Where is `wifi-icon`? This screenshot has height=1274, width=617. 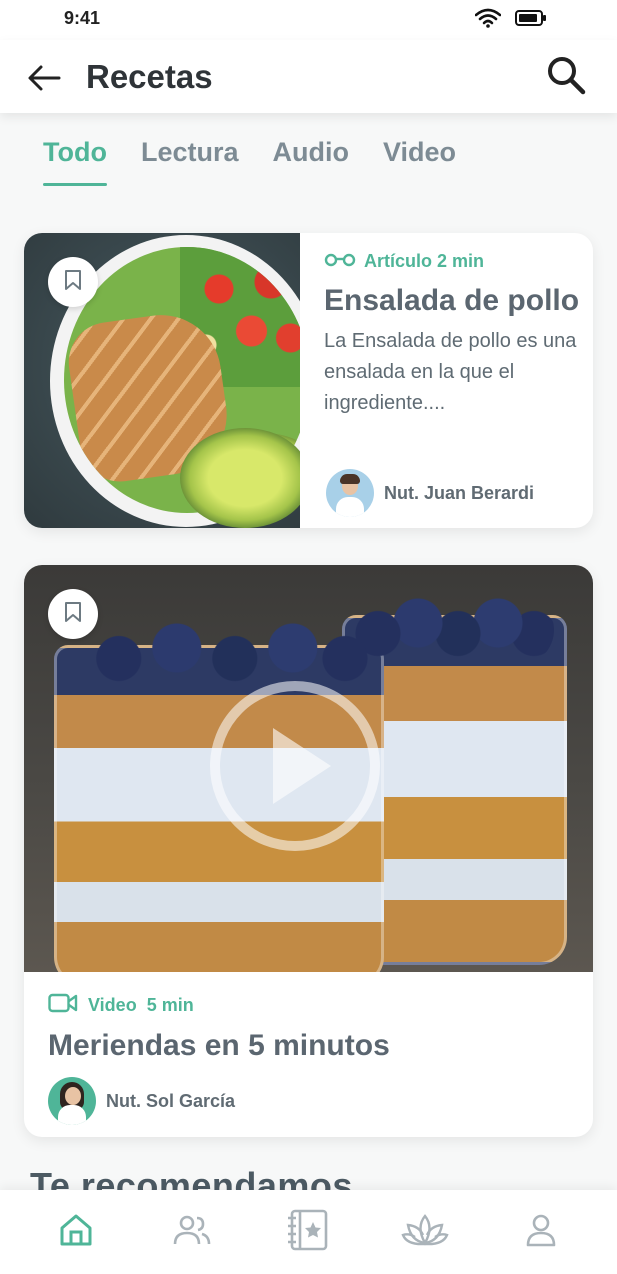
wifi-icon is located at coordinates (488, 20).